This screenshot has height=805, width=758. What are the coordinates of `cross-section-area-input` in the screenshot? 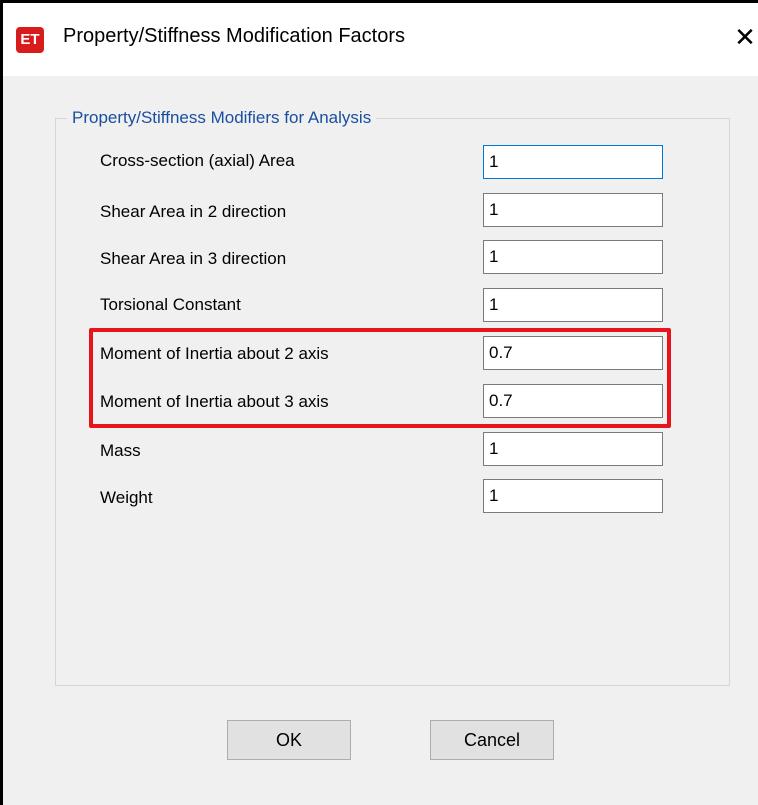 It's located at (573, 162).